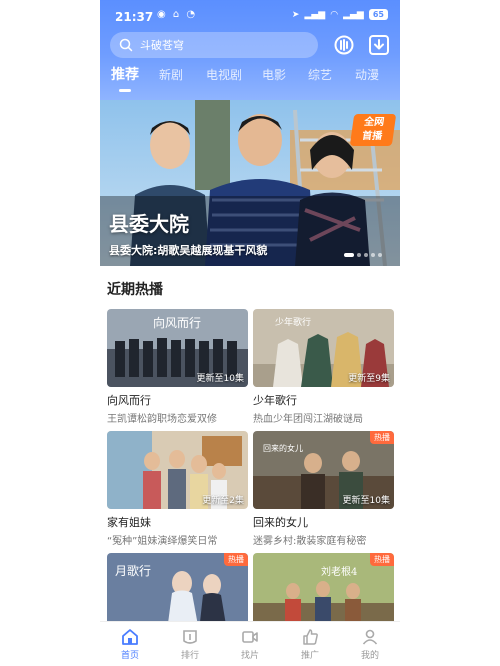 This screenshot has width=500, height=666. What do you see at coordinates (274, 74) in the screenshot?
I see `tab-movies: 电影` at bounding box center [274, 74].